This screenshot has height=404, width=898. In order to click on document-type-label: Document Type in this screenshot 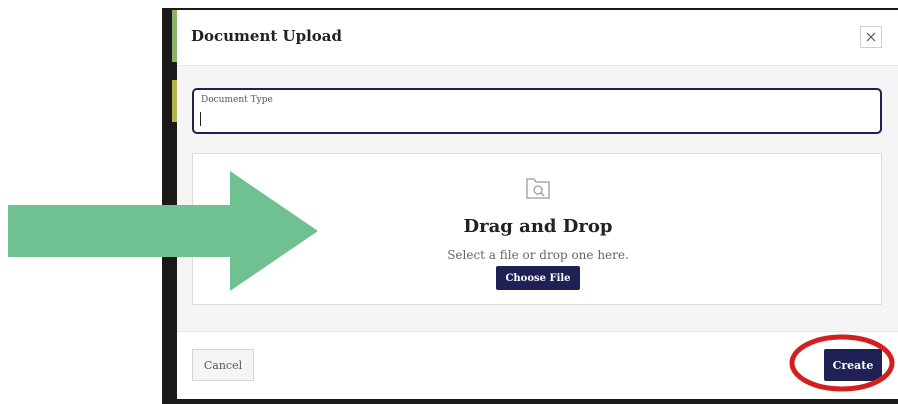, I will do `click(237, 100)`.